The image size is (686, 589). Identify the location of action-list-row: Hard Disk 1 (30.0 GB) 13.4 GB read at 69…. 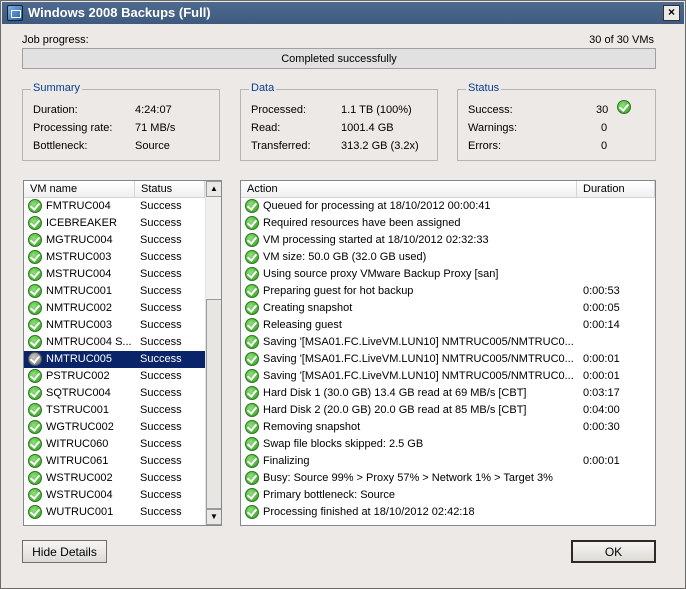
(448, 393).